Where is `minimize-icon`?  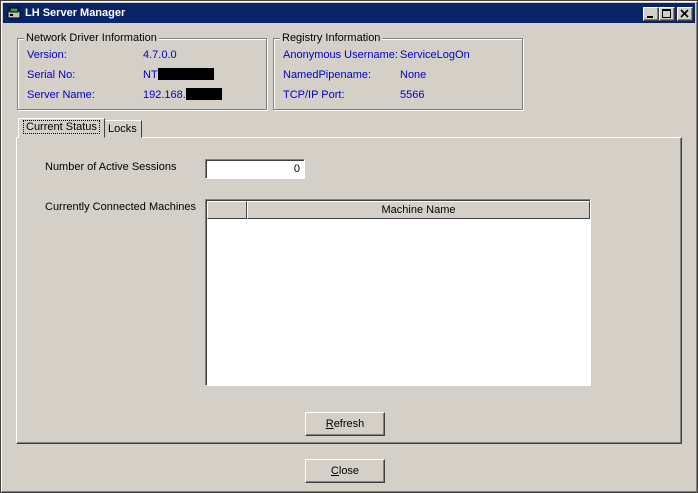 minimize-icon is located at coordinates (650, 17).